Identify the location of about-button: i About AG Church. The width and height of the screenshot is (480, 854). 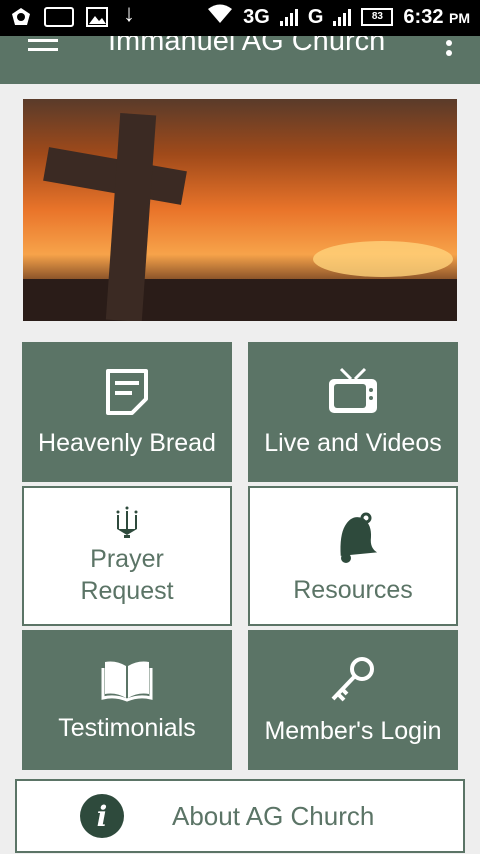
(240, 816).